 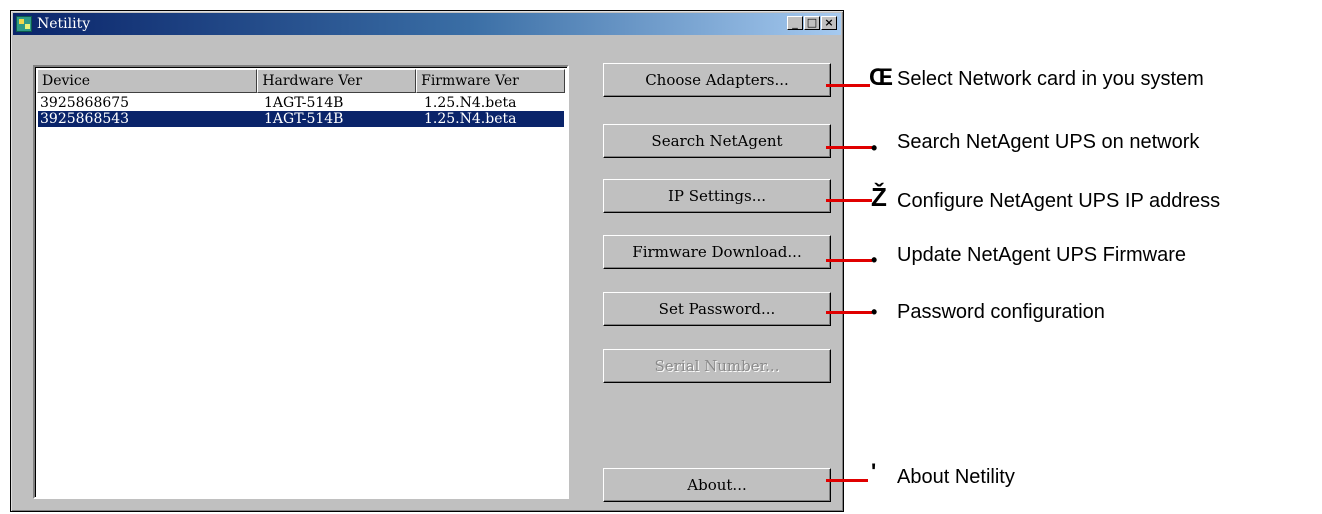 What do you see at coordinates (874, 148) in the screenshot?
I see `annotation-marker-2: •` at bounding box center [874, 148].